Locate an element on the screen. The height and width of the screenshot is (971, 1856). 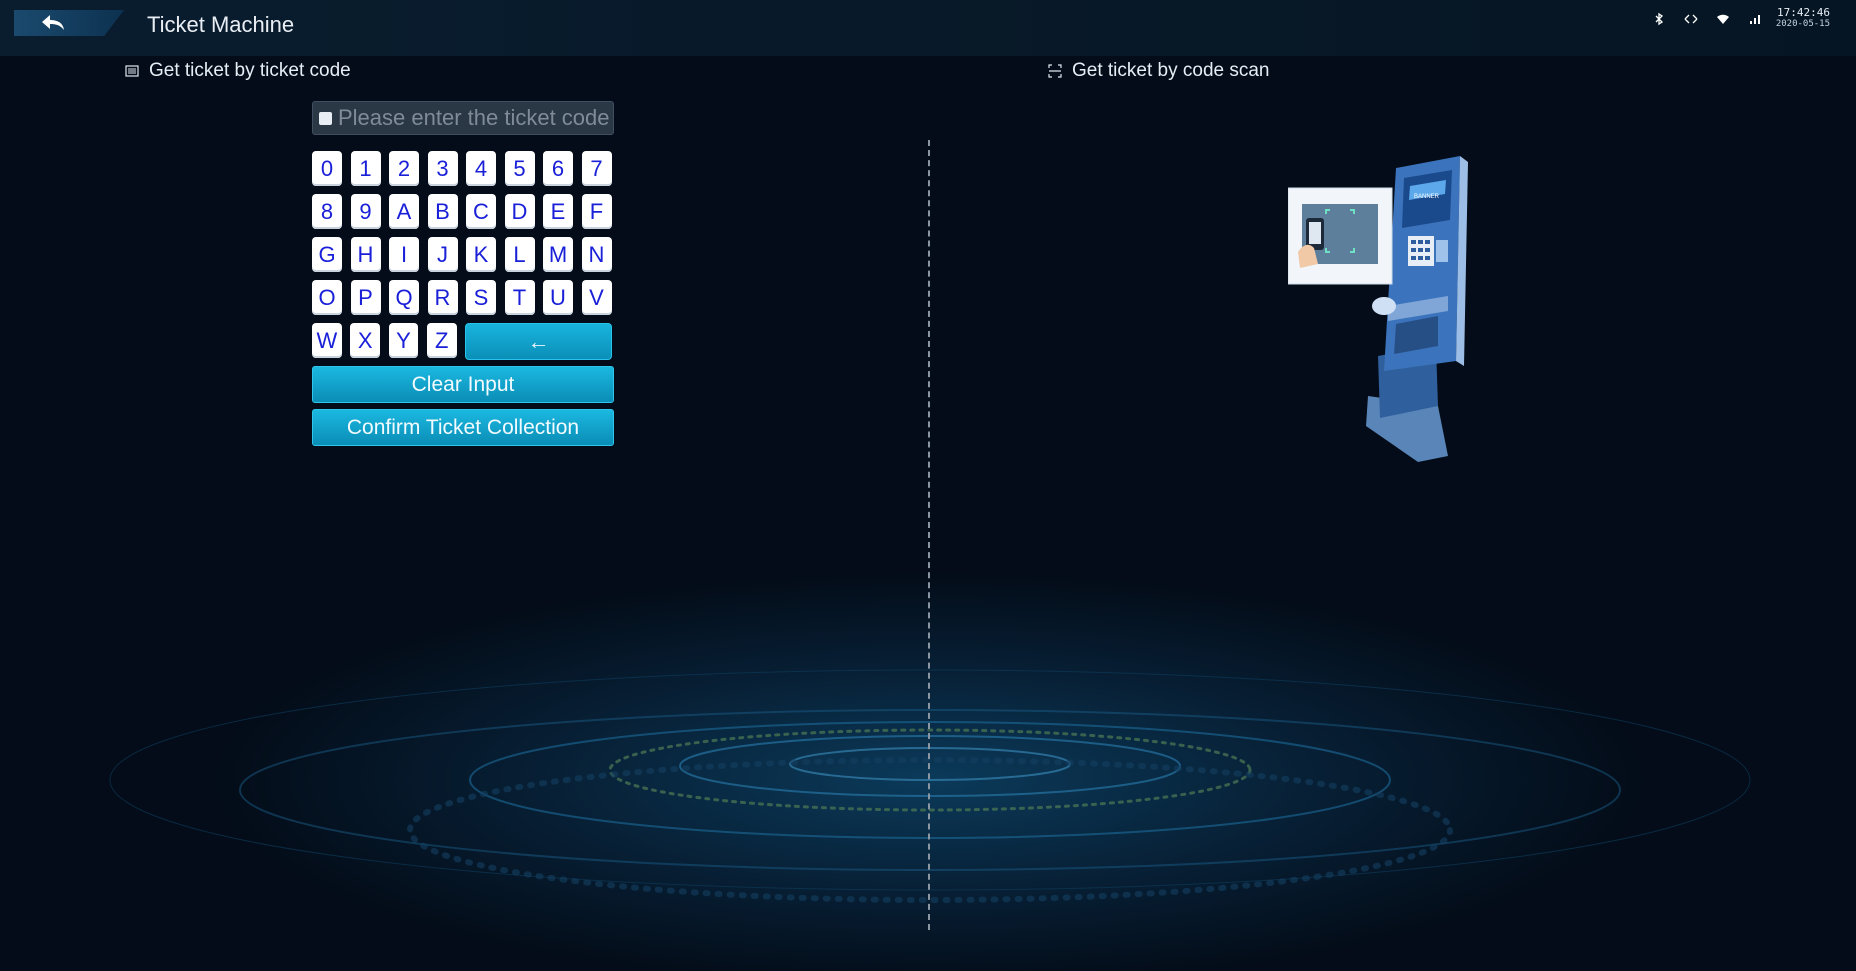
ticket-code-section-header: Get ticket by ticket code is located at coordinates (238, 71).